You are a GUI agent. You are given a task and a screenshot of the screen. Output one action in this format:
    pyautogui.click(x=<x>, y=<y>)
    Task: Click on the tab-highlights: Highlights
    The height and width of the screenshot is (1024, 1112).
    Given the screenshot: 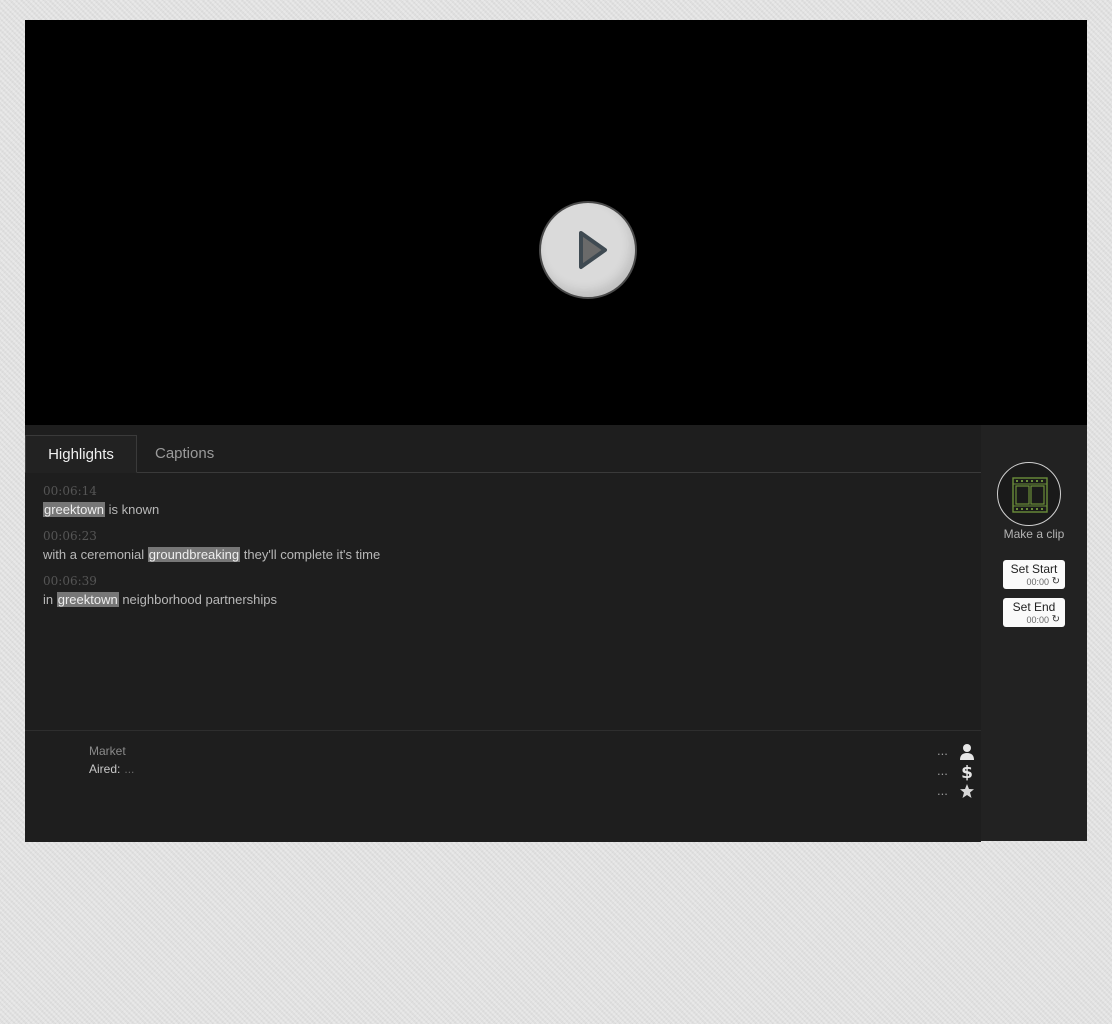 What is the action you would take?
    pyautogui.click(x=81, y=454)
    